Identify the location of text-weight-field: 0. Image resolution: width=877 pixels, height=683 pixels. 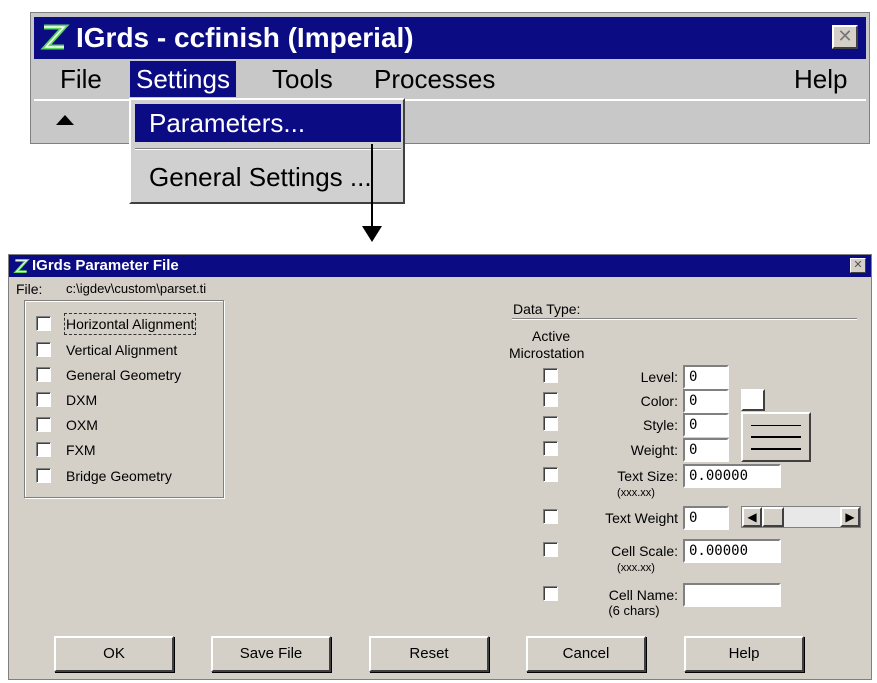
(706, 518).